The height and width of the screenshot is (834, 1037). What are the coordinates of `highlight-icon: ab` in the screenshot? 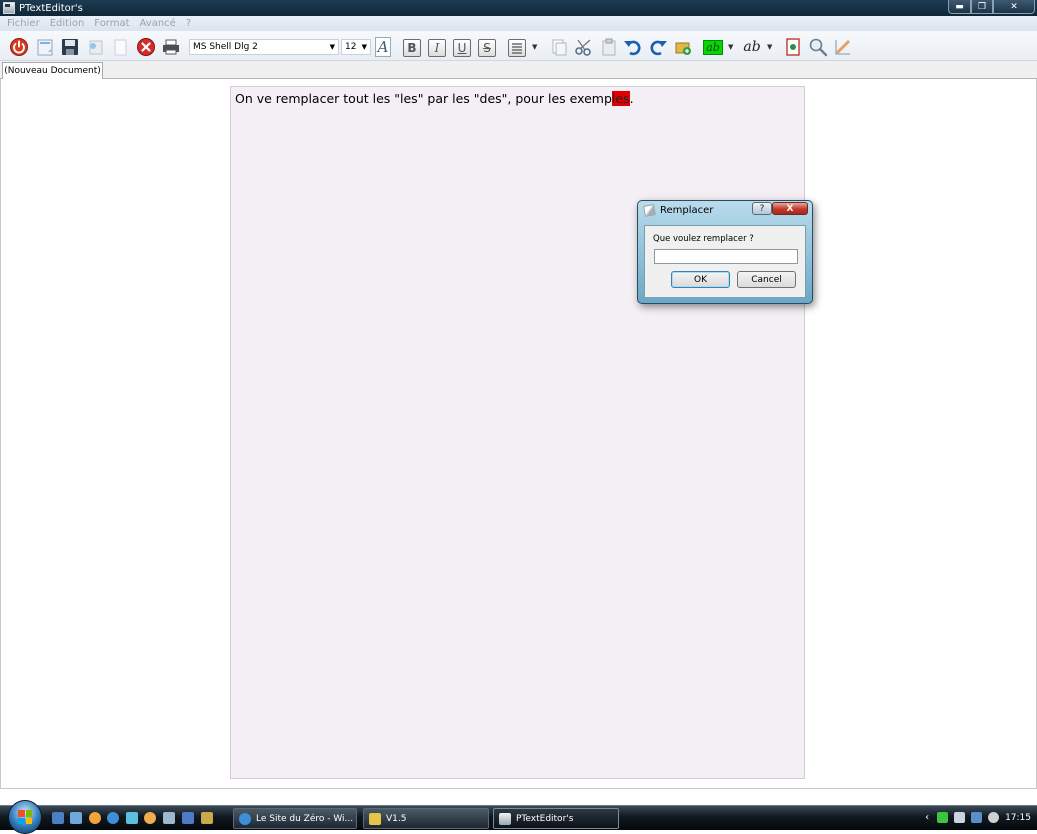 It's located at (713, 47).